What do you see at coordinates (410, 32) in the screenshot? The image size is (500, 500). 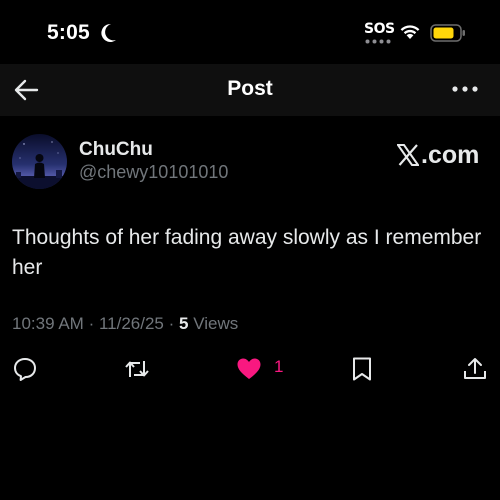 I see `wifi-icon` at bounding box center [410, 32].